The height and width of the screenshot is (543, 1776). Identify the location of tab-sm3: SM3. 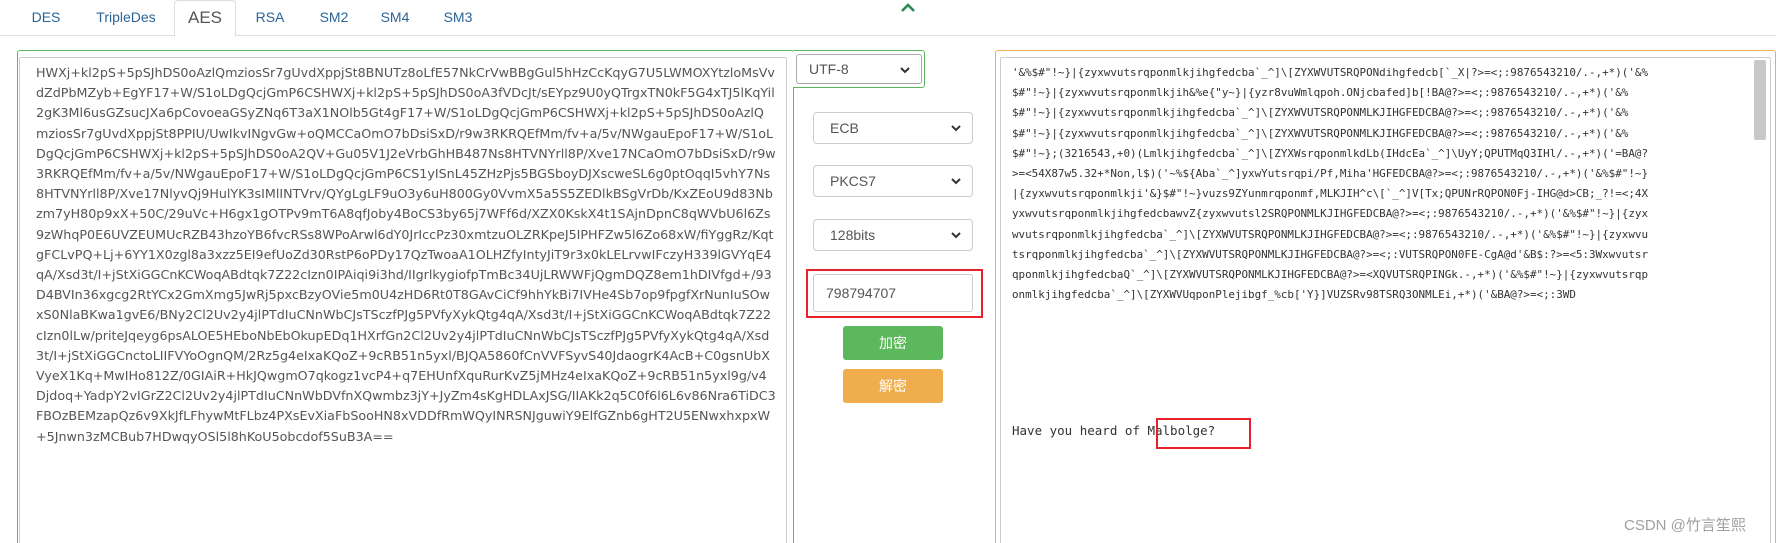
(458, 18).